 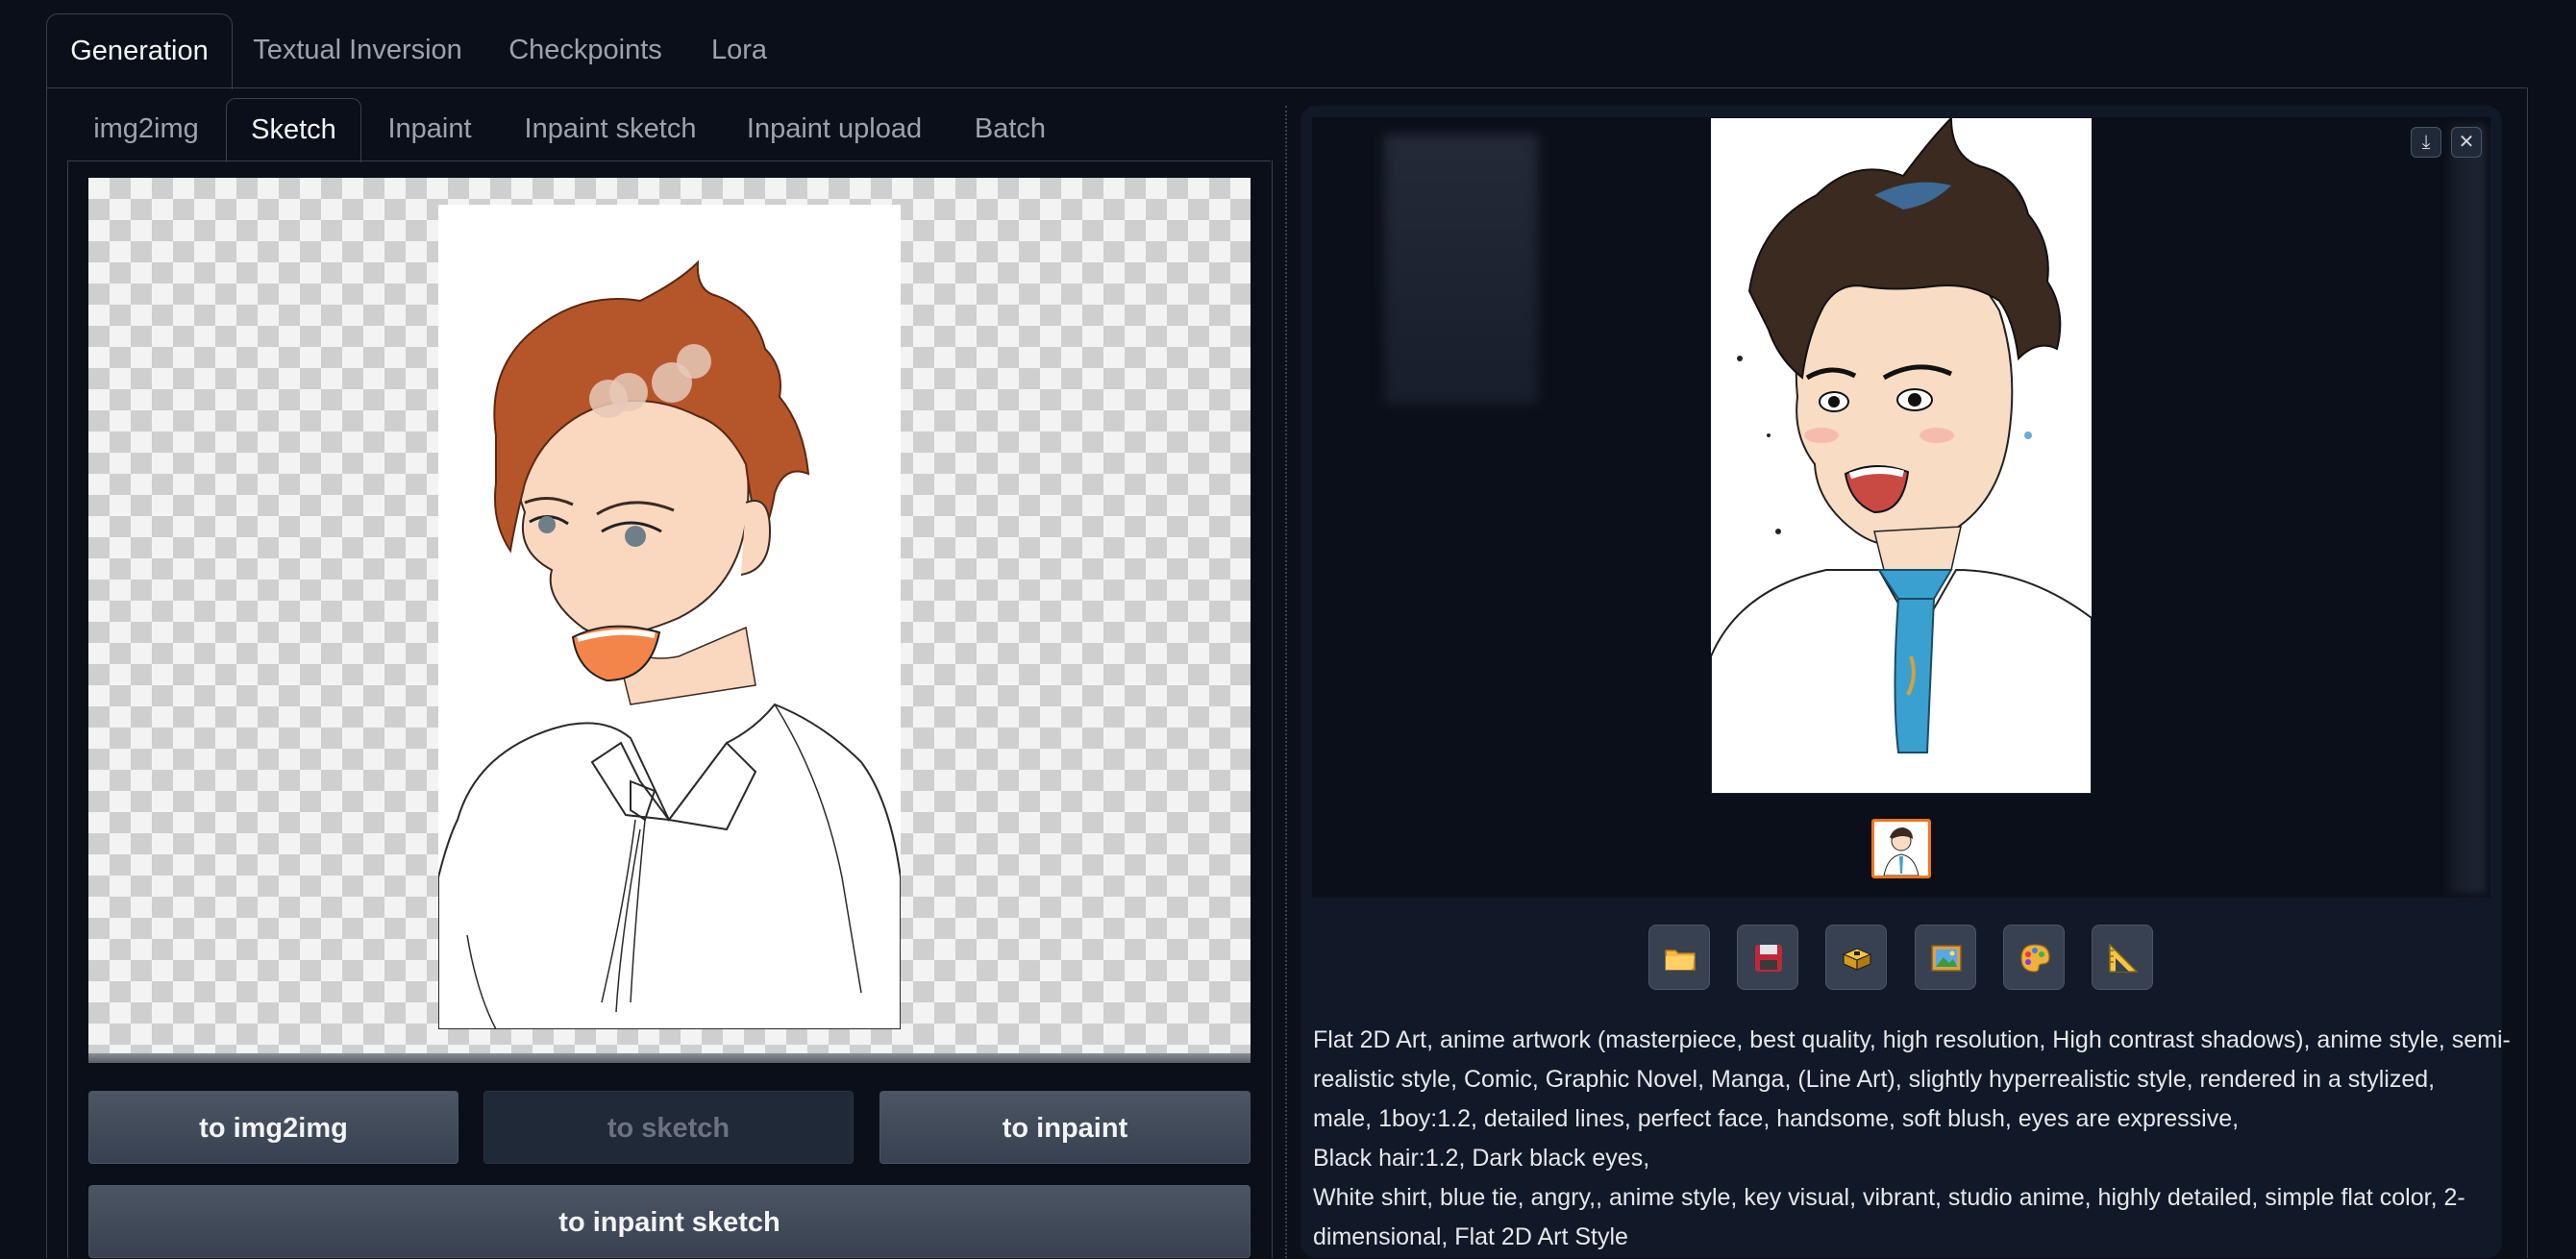 I want to click on subtab-inpaint-sketch: Inpaint sketch, so click(x=610, y=129).